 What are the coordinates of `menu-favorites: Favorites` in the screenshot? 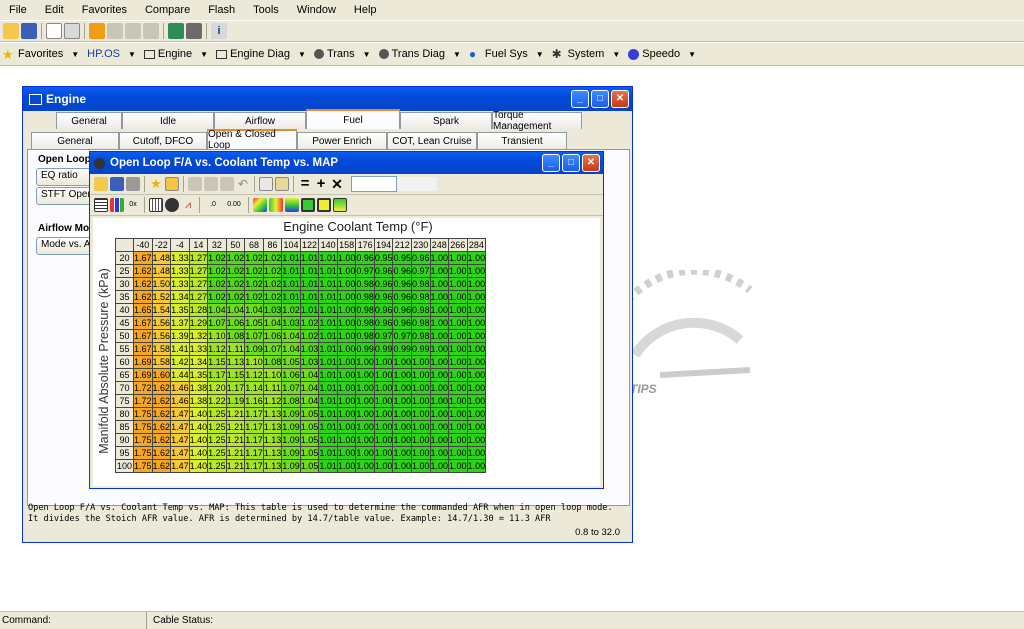 It's located at (104, 10).